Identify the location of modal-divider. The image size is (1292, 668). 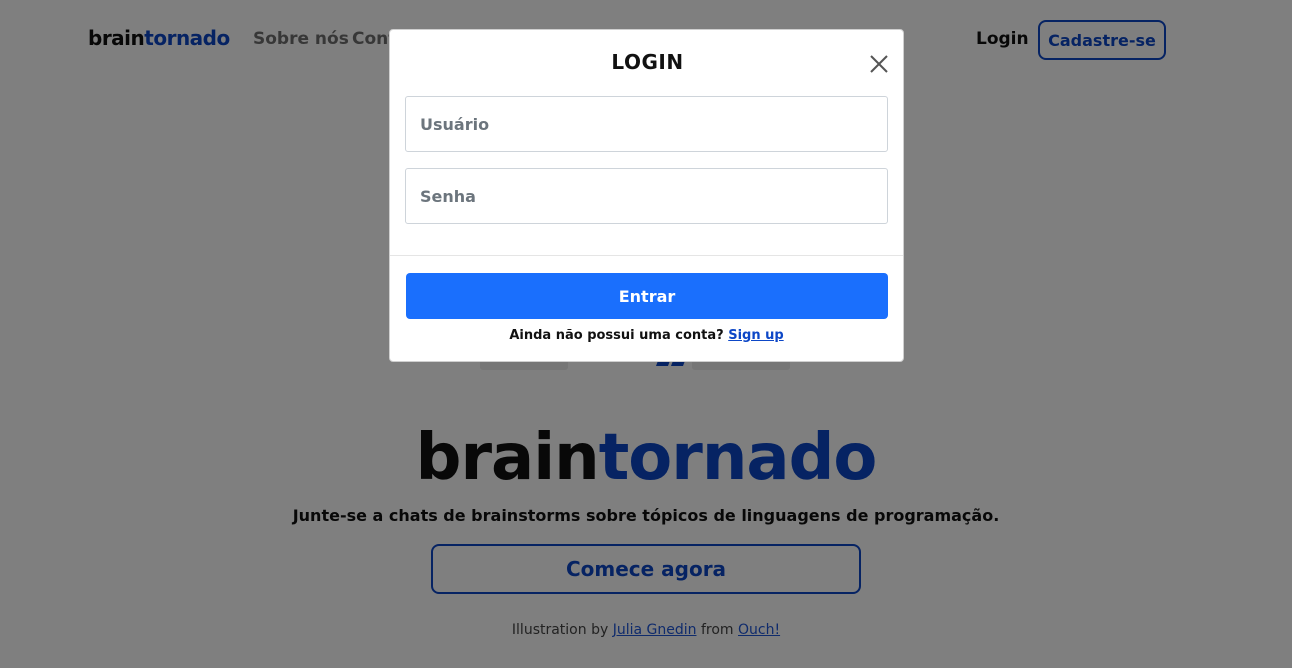
(646, 255).